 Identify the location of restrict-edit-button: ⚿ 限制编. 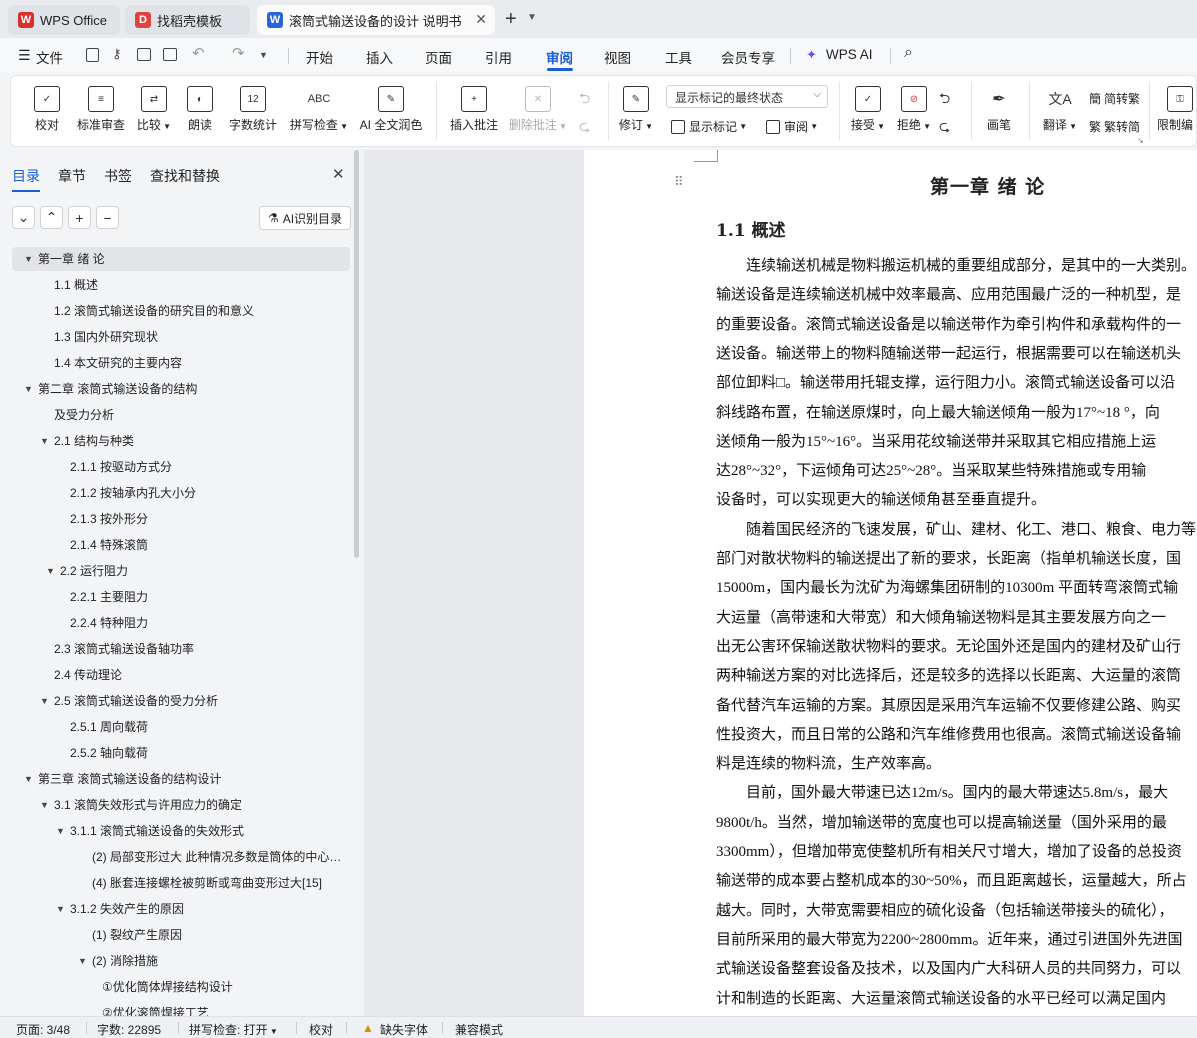
(1177, 109).